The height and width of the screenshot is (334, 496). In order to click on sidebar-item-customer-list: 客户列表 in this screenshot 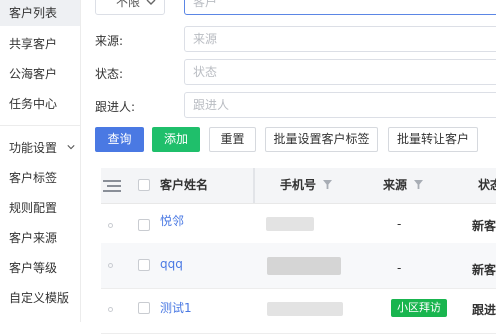, I will do `click(40, 13)`.